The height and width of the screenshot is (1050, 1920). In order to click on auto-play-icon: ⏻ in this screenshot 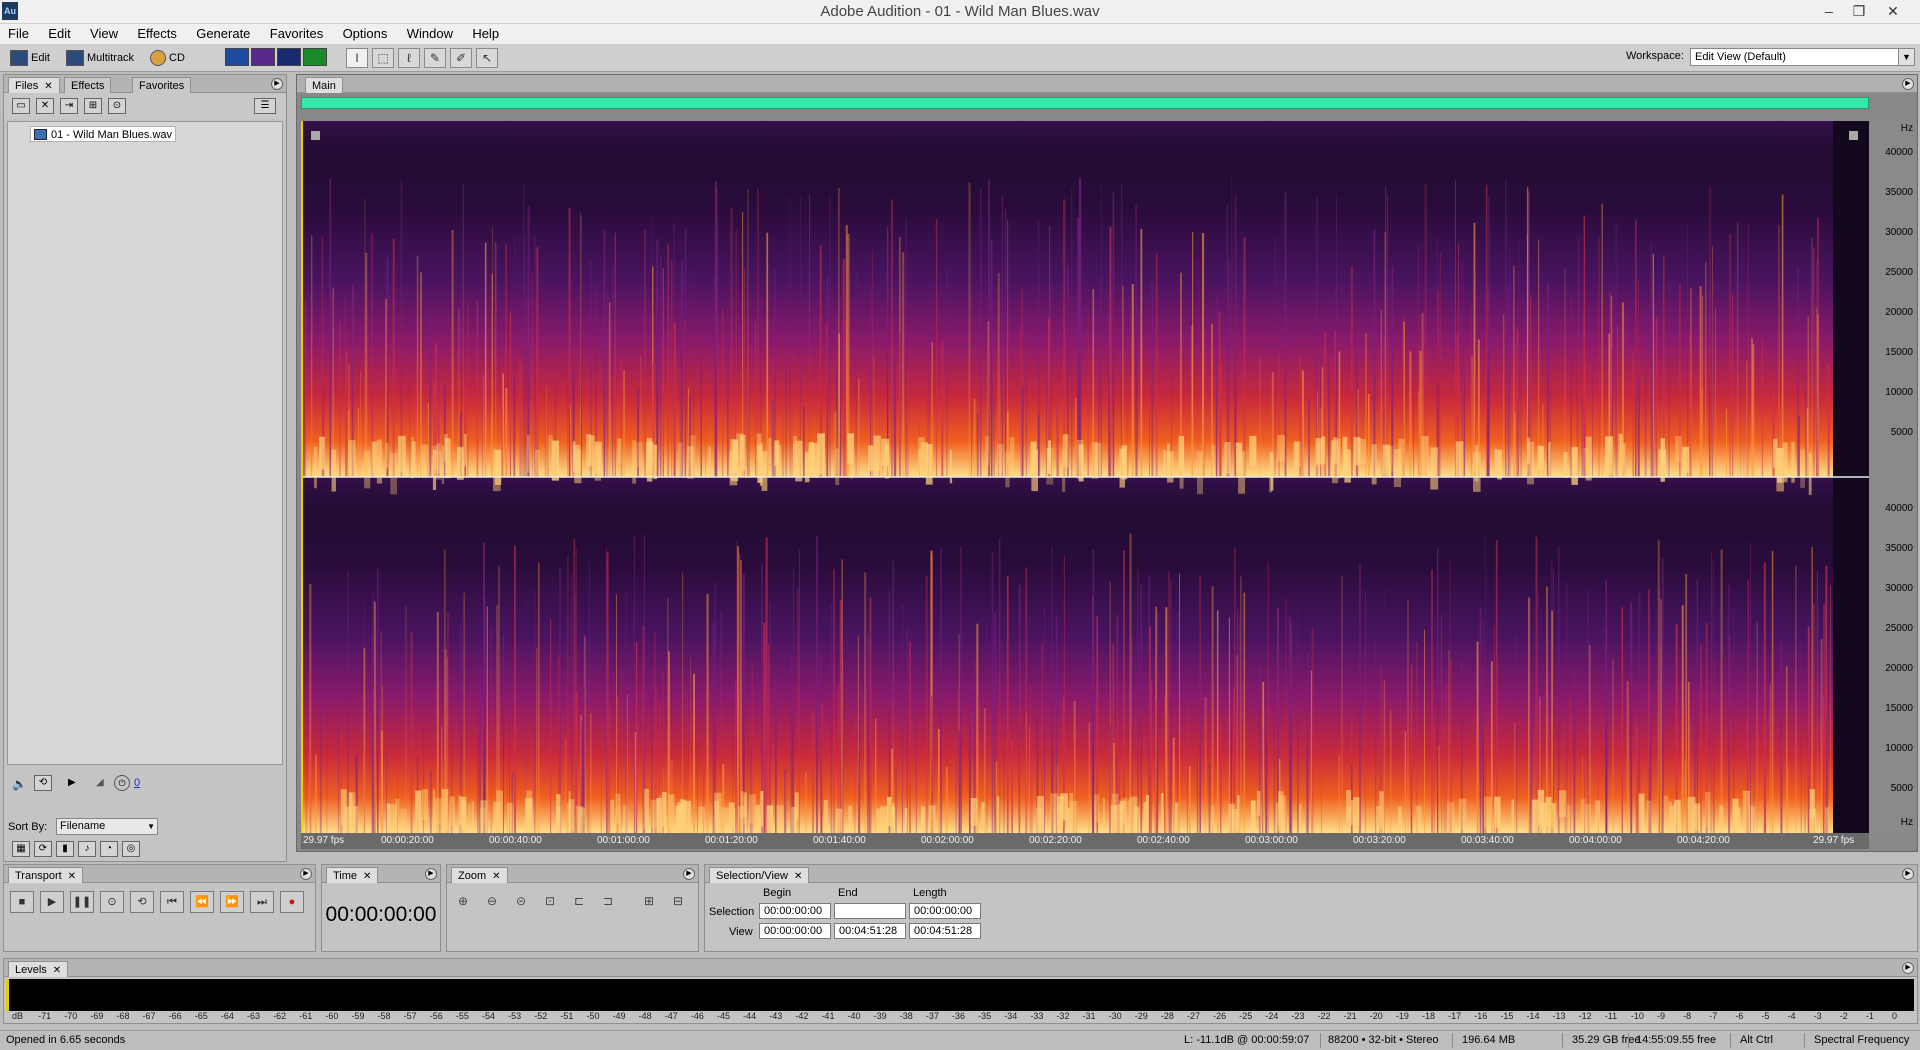, I will do `click(122, 783)`.